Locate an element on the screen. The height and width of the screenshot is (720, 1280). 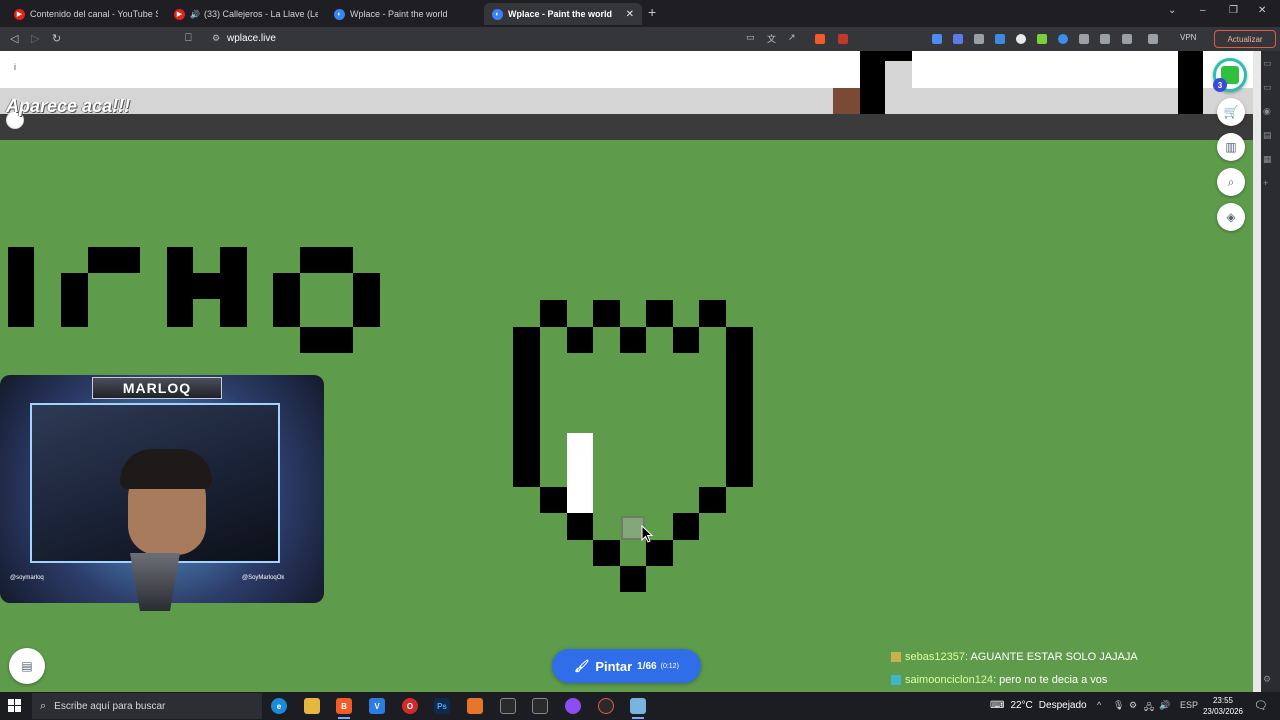
tray-app-icon: ⚙ is located at coordinates (1133, 705).